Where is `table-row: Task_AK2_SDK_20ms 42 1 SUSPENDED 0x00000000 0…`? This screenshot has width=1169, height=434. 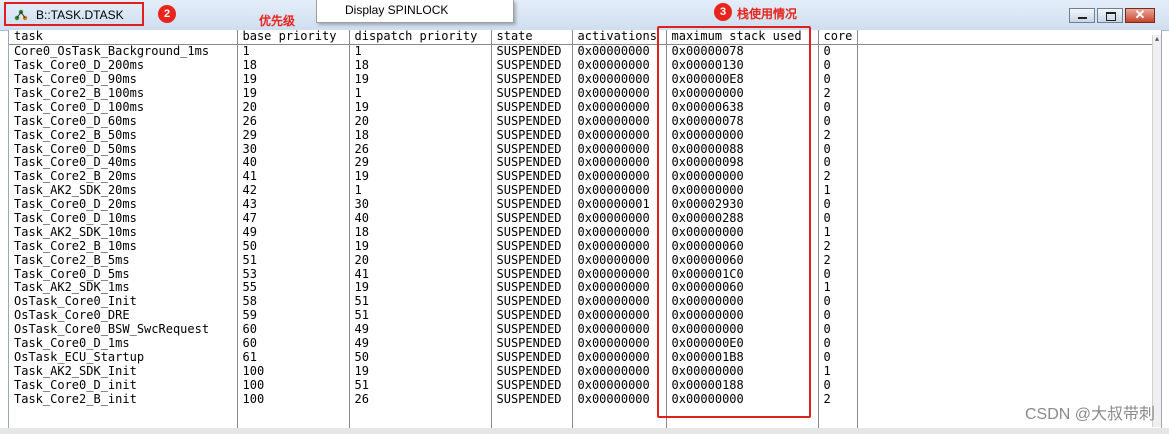
table-row: Task_AK2_SDK_20ms 42 1 SUSPENDED 0x00000000 0… is located at coordinates (581, 190).